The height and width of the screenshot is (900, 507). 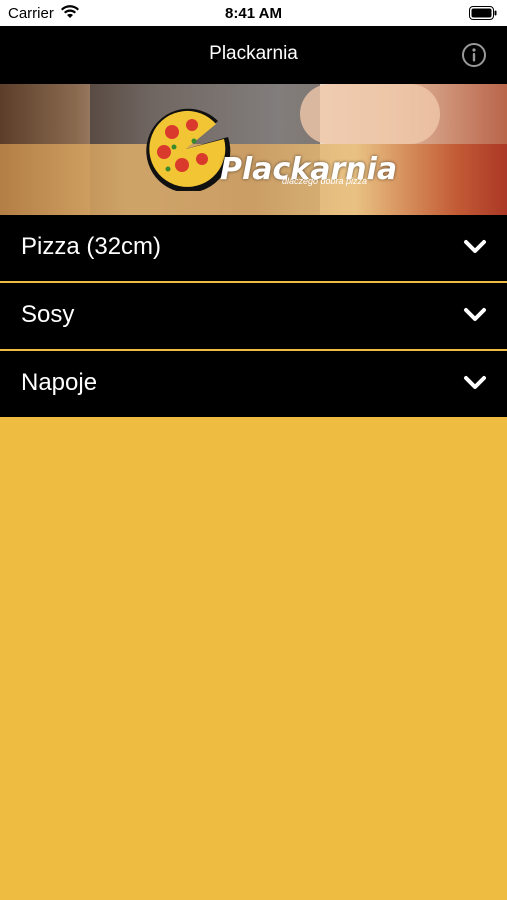 What do you see at coordinates (253, 149) in the screenshot?
I see `header-banner-image` at bounding box center [253, 149].